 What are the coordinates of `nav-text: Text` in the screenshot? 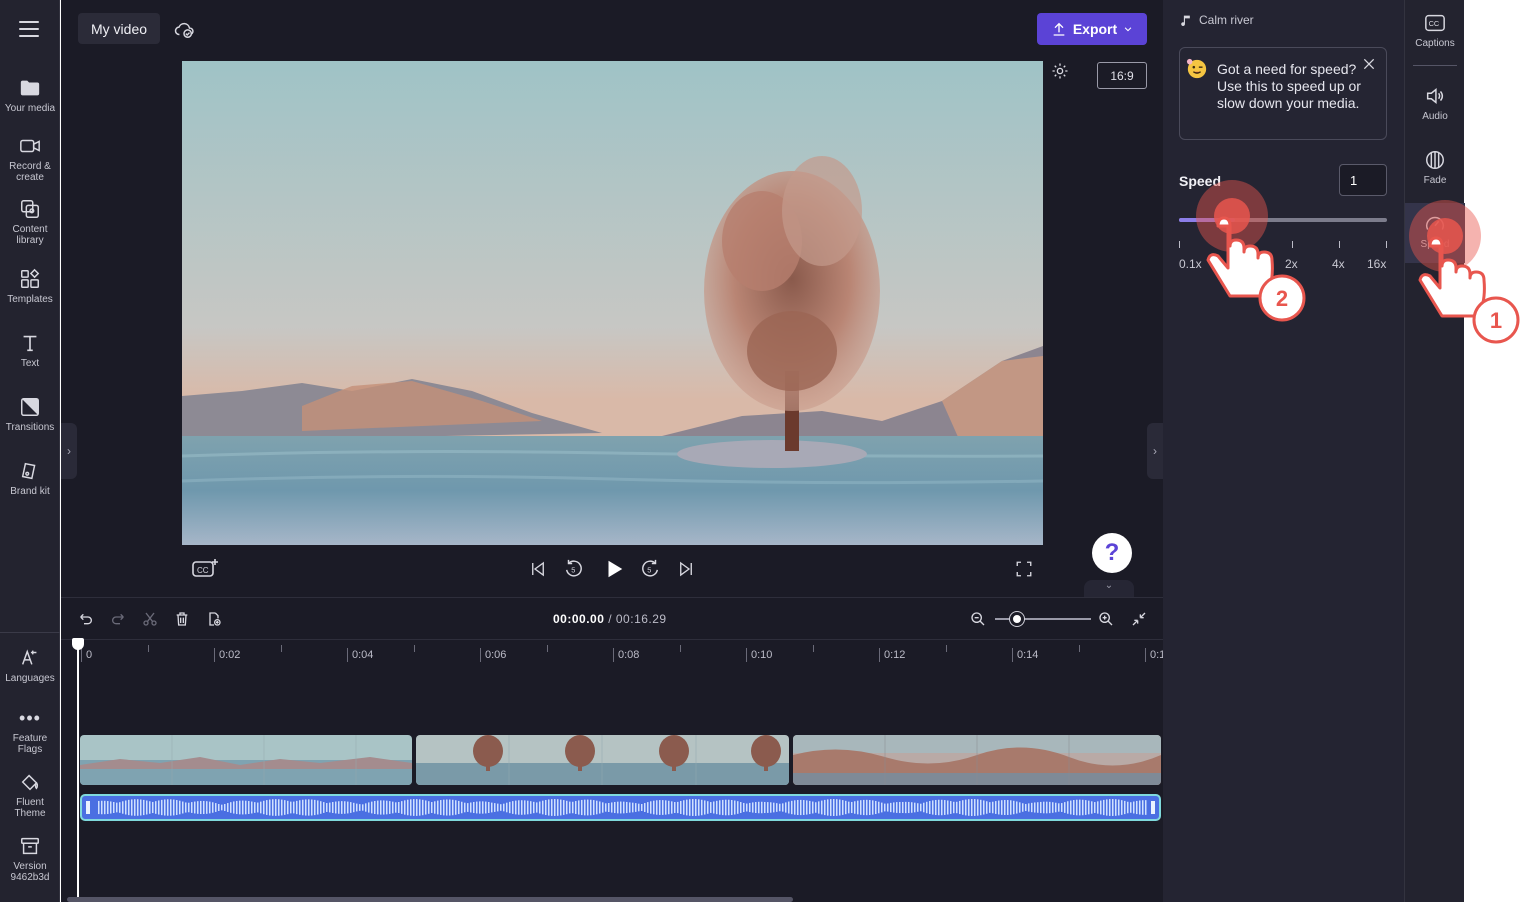 It's located at (30, 350).